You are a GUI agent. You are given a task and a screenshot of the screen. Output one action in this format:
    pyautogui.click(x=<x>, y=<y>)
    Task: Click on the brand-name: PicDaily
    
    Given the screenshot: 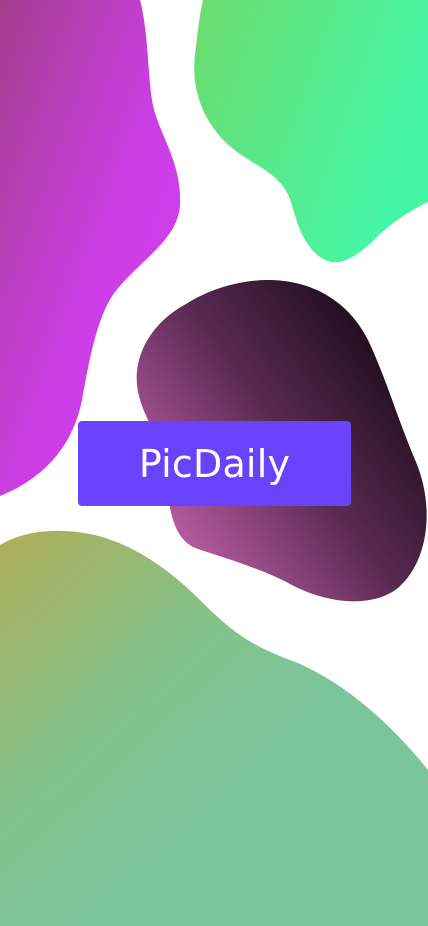 What is the action you would take?
    pyautogui.click(x=214, y=463)
    